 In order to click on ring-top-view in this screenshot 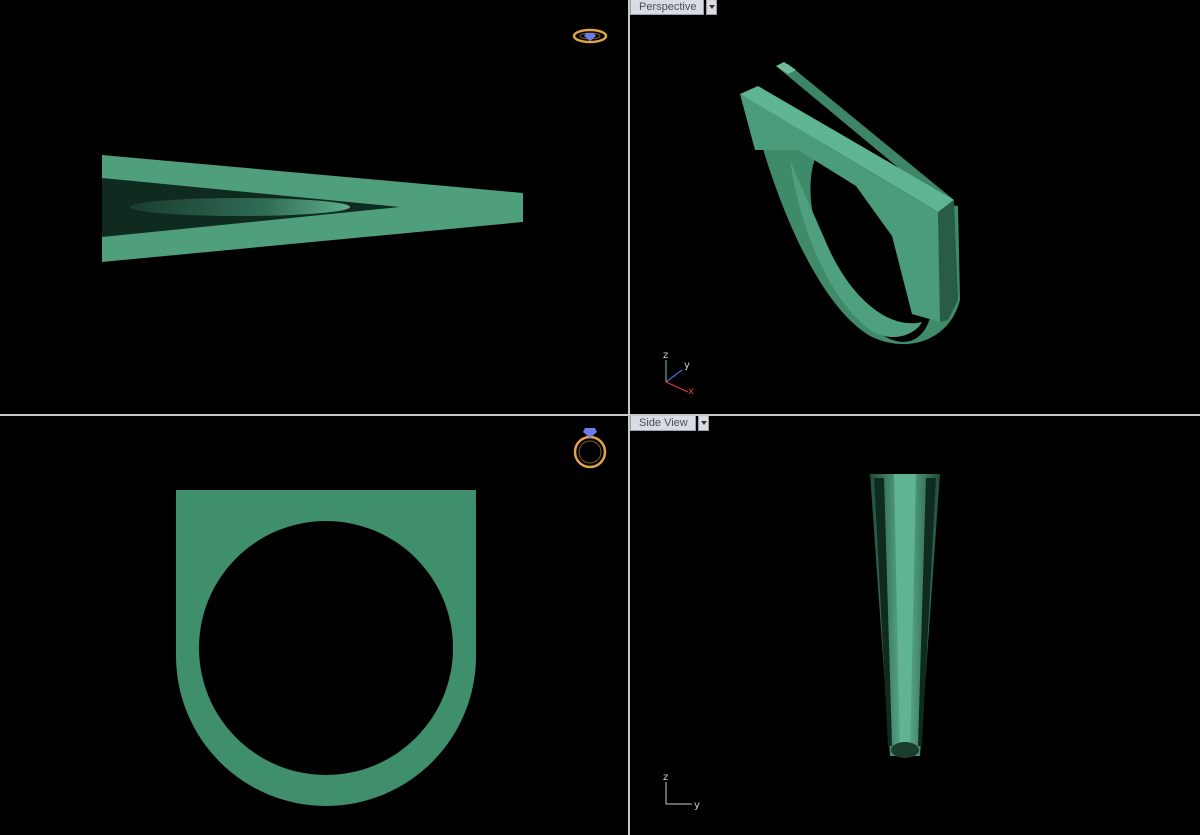, I will do `click(312, 208)`.